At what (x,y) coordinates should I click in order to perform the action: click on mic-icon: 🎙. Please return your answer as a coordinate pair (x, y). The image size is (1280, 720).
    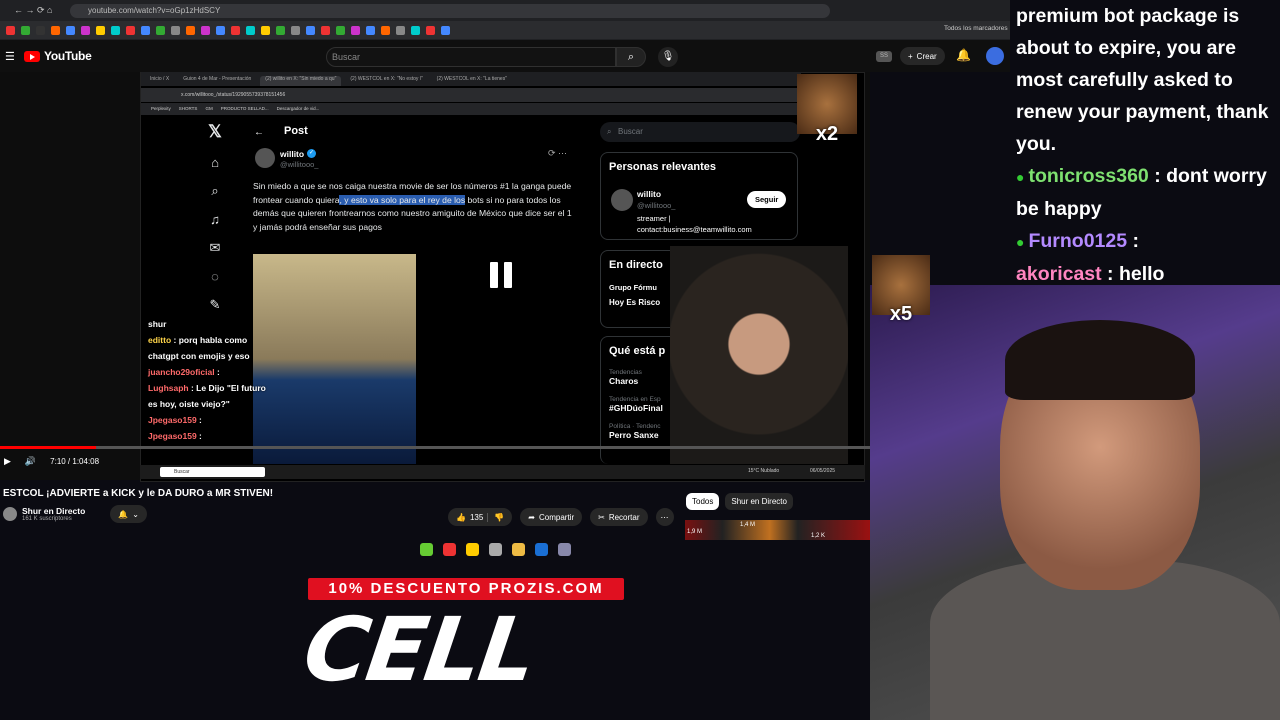
    Looking at the image, I should click on (668, 57).